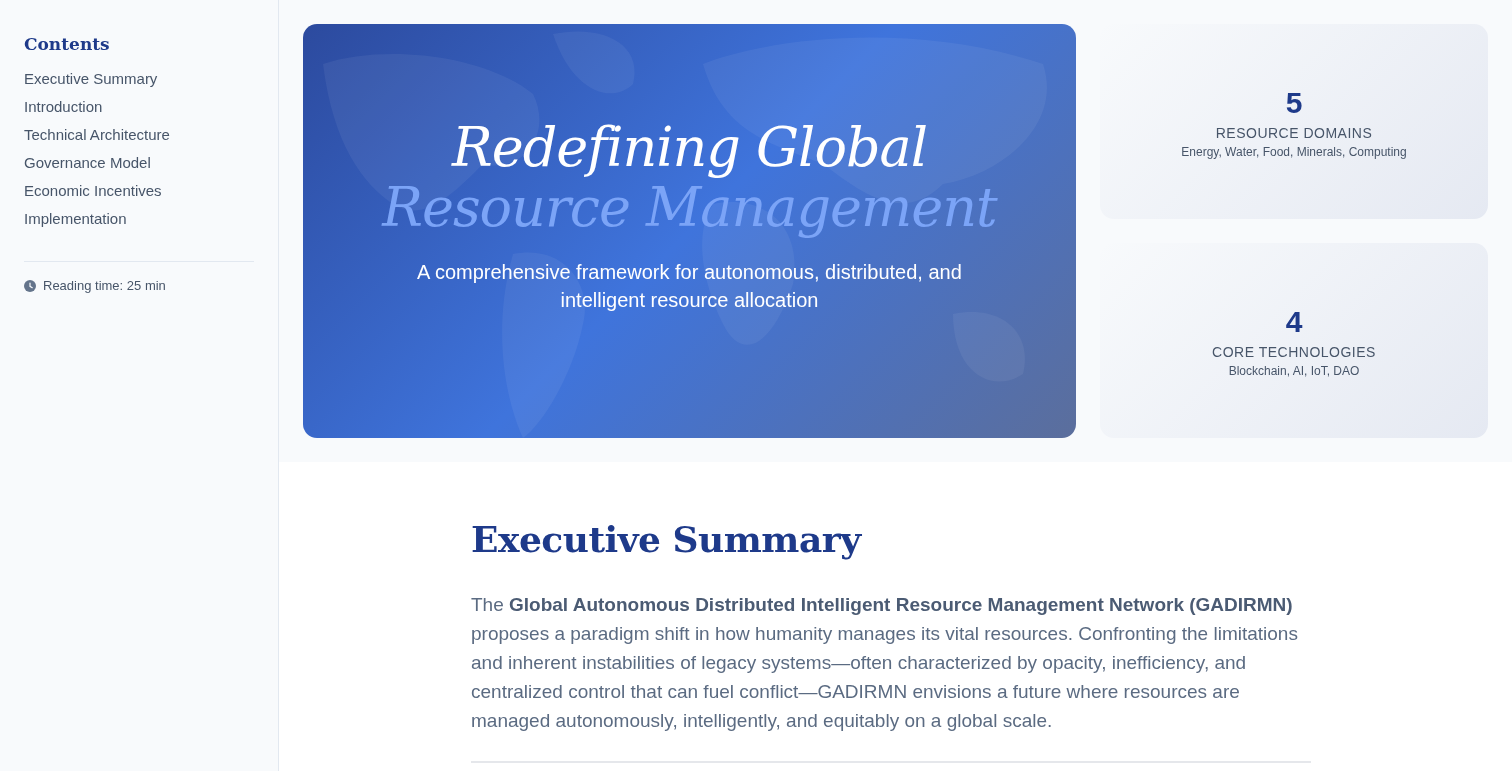  Describe the element at coordinates (1294, 132) in the screenshot. I see `stat-label: RESOURCE DOMAINS` at that location.